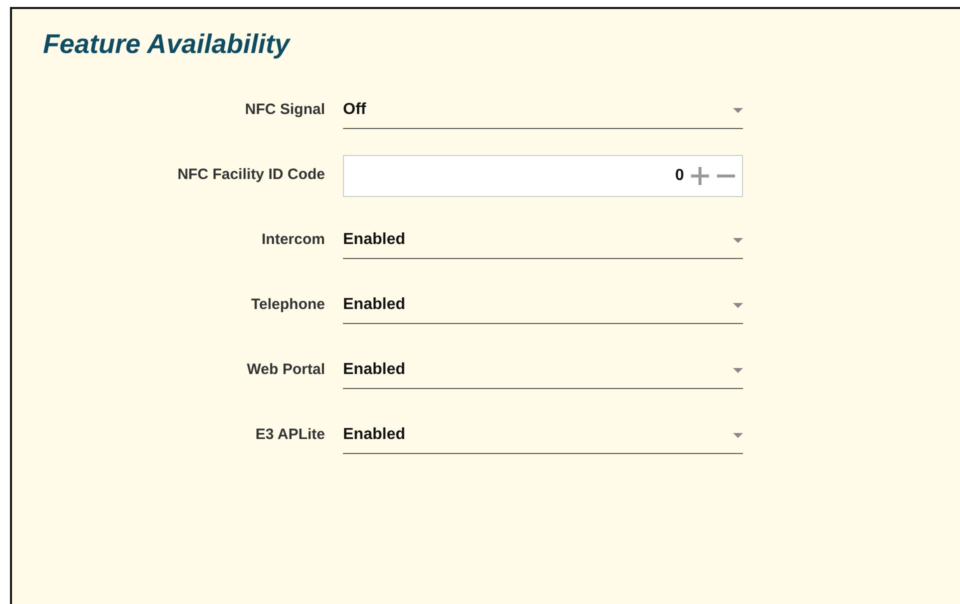 This screenshot has height=604, width=960. What do you see at coordinates (293, 240) in the screenshot?
I see `field-label: Intercom` at bounding box center [293, 240].